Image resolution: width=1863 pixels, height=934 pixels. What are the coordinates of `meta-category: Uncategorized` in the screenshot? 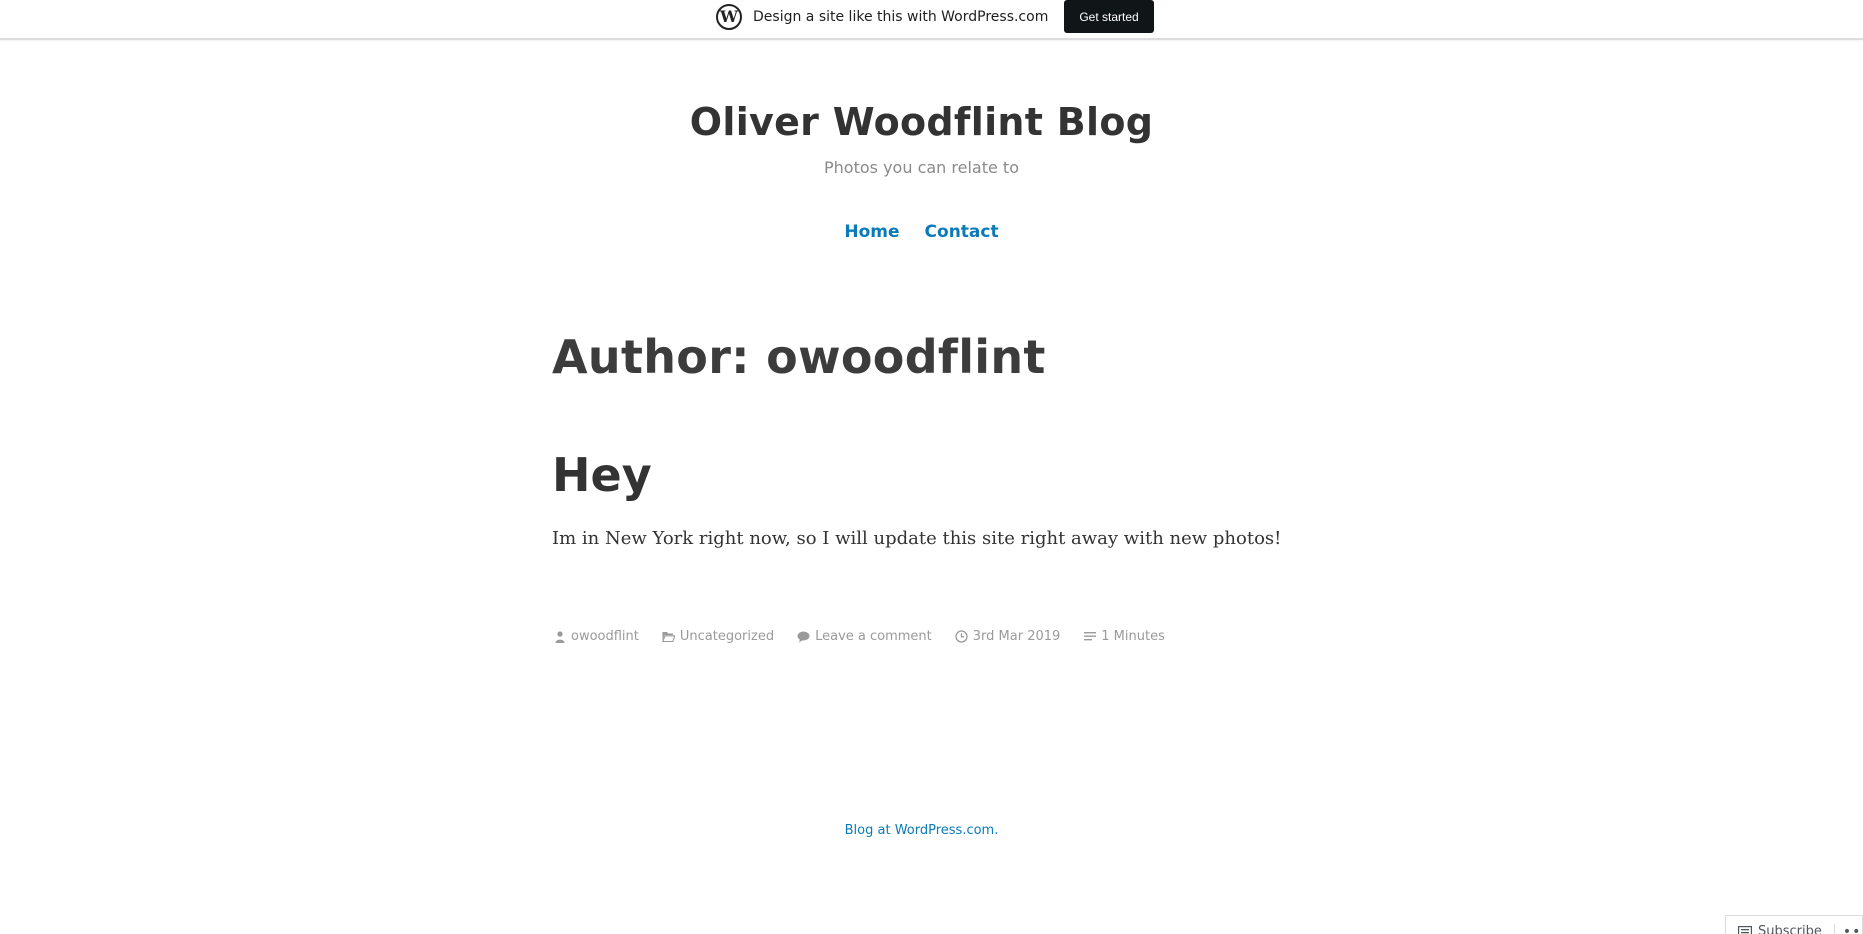 It's located at (717, 636).